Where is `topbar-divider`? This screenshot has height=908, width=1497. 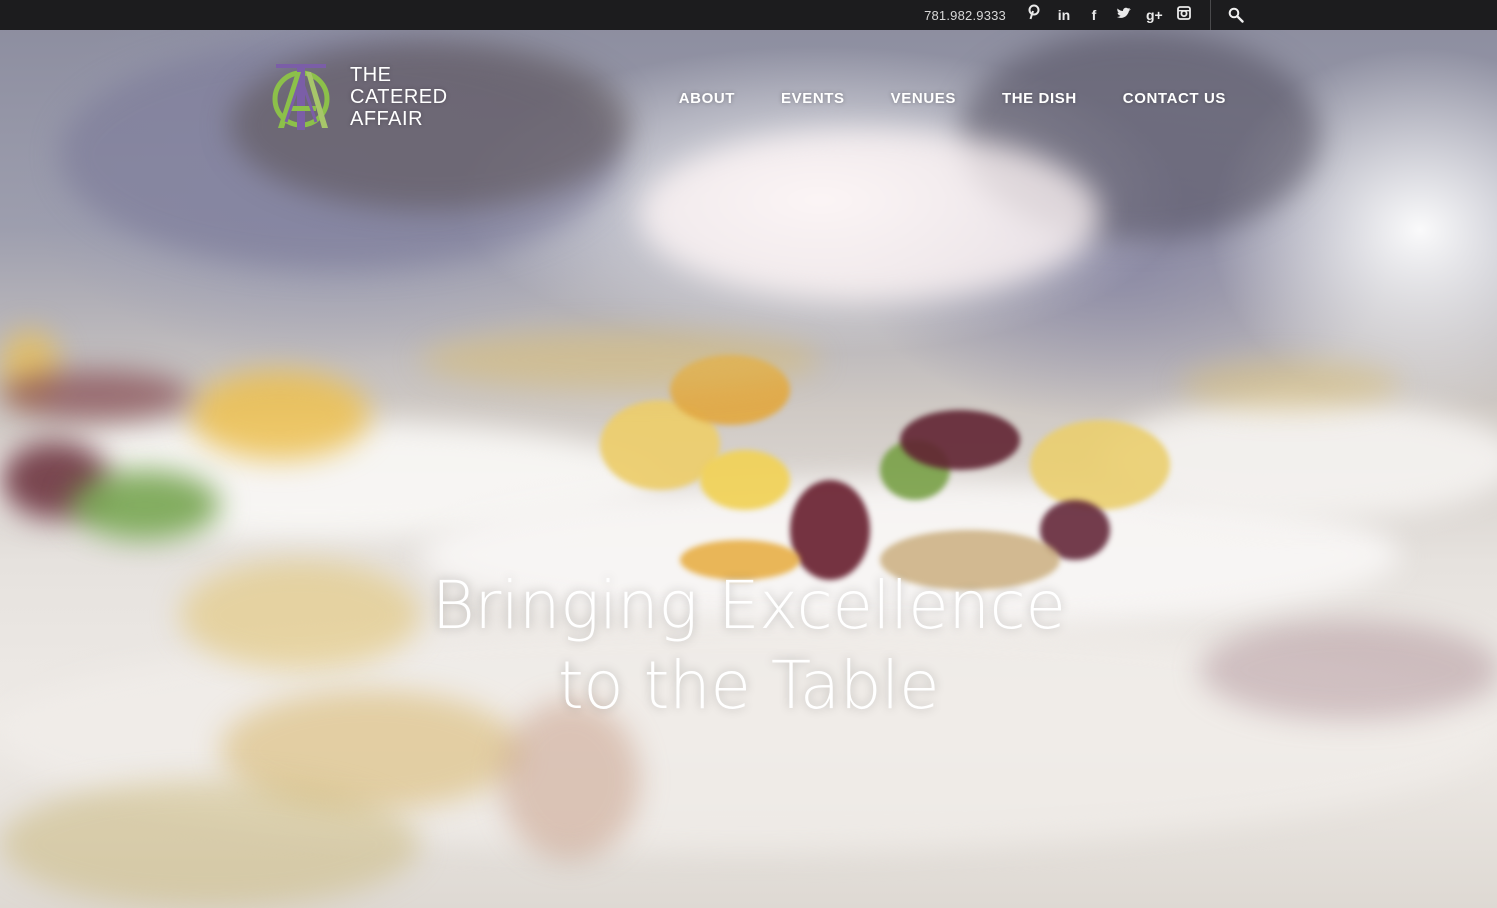
topbar-divider is located at coordinates (1210, 15).